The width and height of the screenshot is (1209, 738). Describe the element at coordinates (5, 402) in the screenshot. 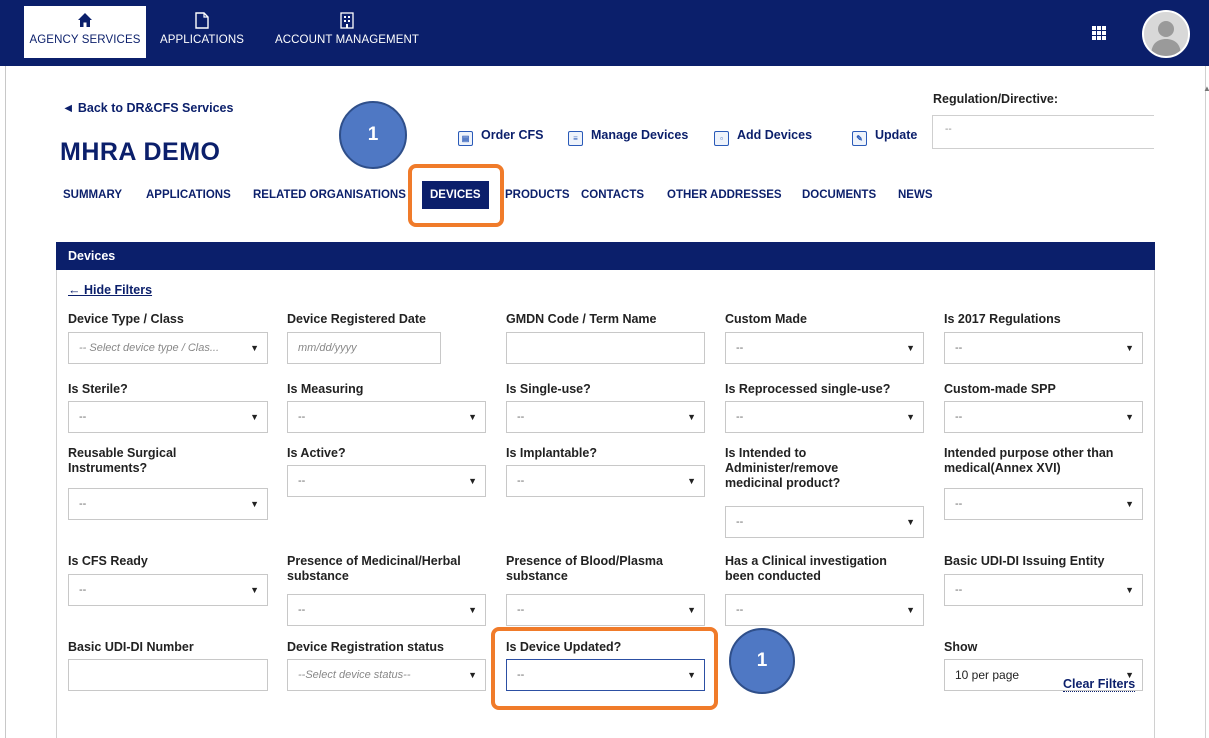

I see `left-border` at that location.